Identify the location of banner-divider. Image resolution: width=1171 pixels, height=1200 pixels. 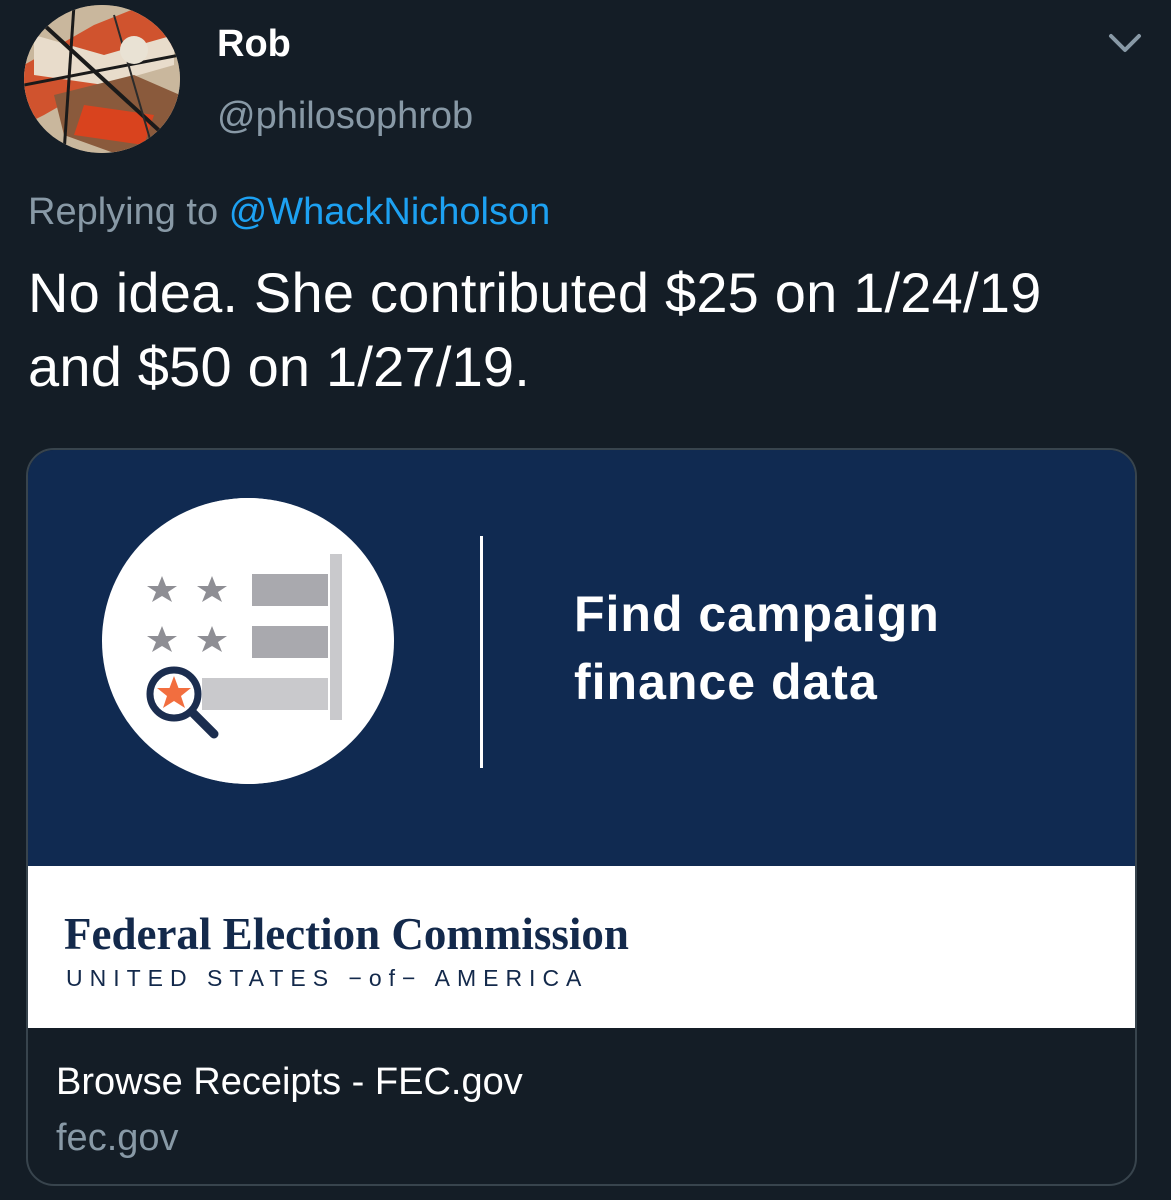
(481, 652).